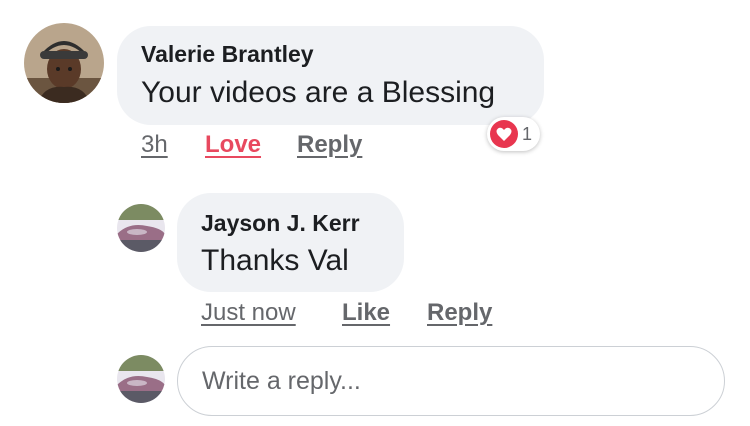 Image resolution: width=750 pixels, height=426 pixels. I want to click on reply-text: Thanks Val, so click(275, 260).